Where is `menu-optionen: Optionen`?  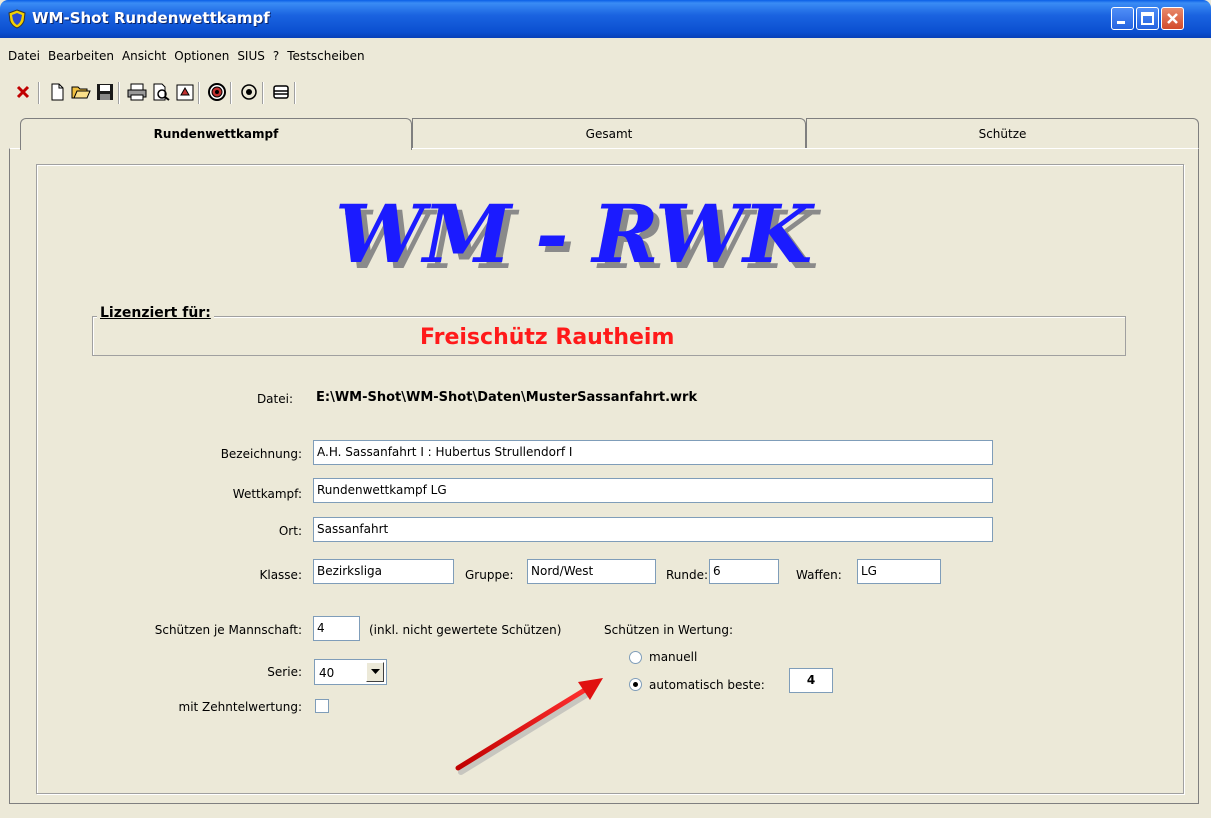
menu-optionen: Optionen is located at coordinates (201, 56).